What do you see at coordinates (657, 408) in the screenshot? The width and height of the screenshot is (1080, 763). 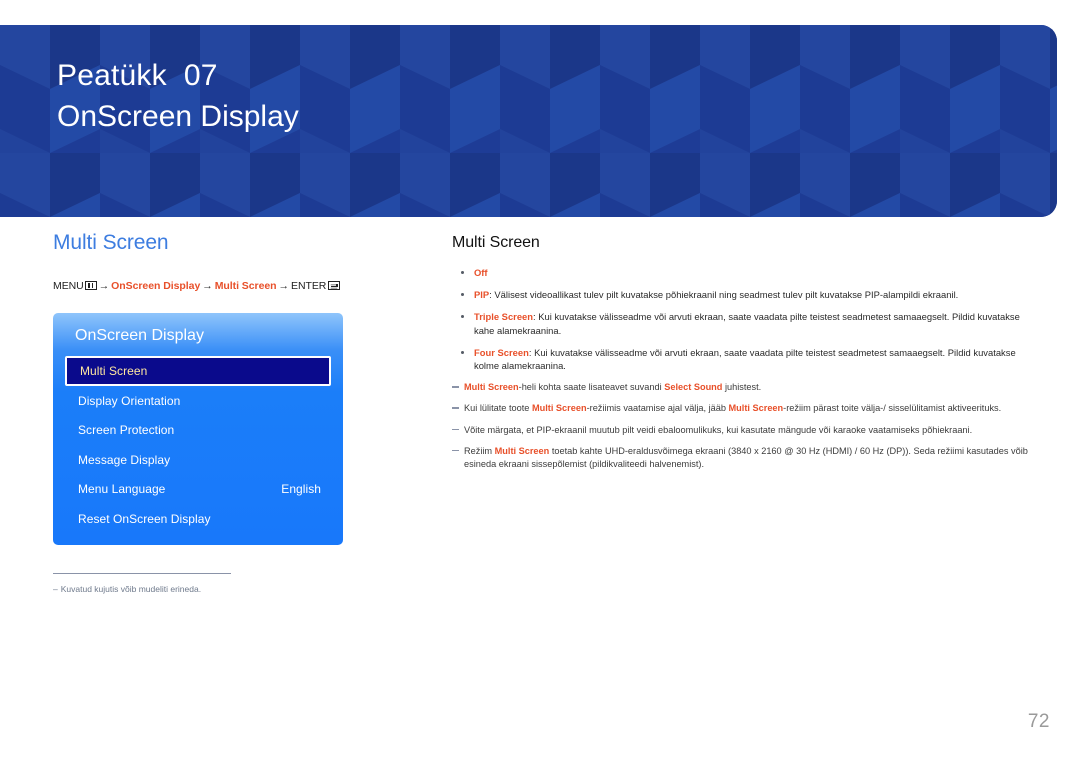 I see `note-text: -režiimis vaatamise ajal välja, jääb` at bounding box center [657, 408].